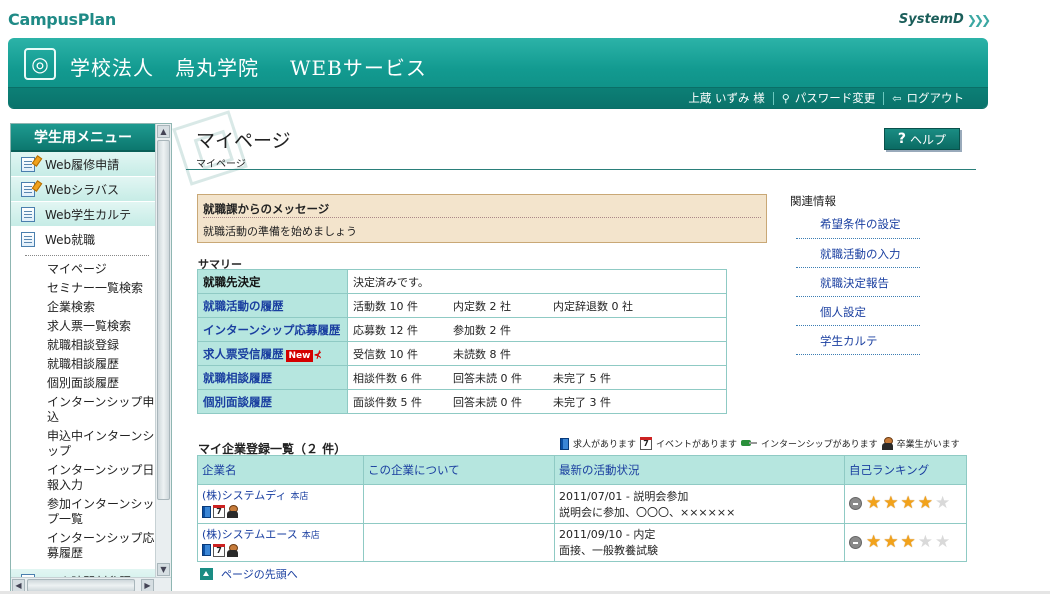  Describe the element at coordinates (785, 98) in the screenshot. I see `key-icon: ⚲` at that location.